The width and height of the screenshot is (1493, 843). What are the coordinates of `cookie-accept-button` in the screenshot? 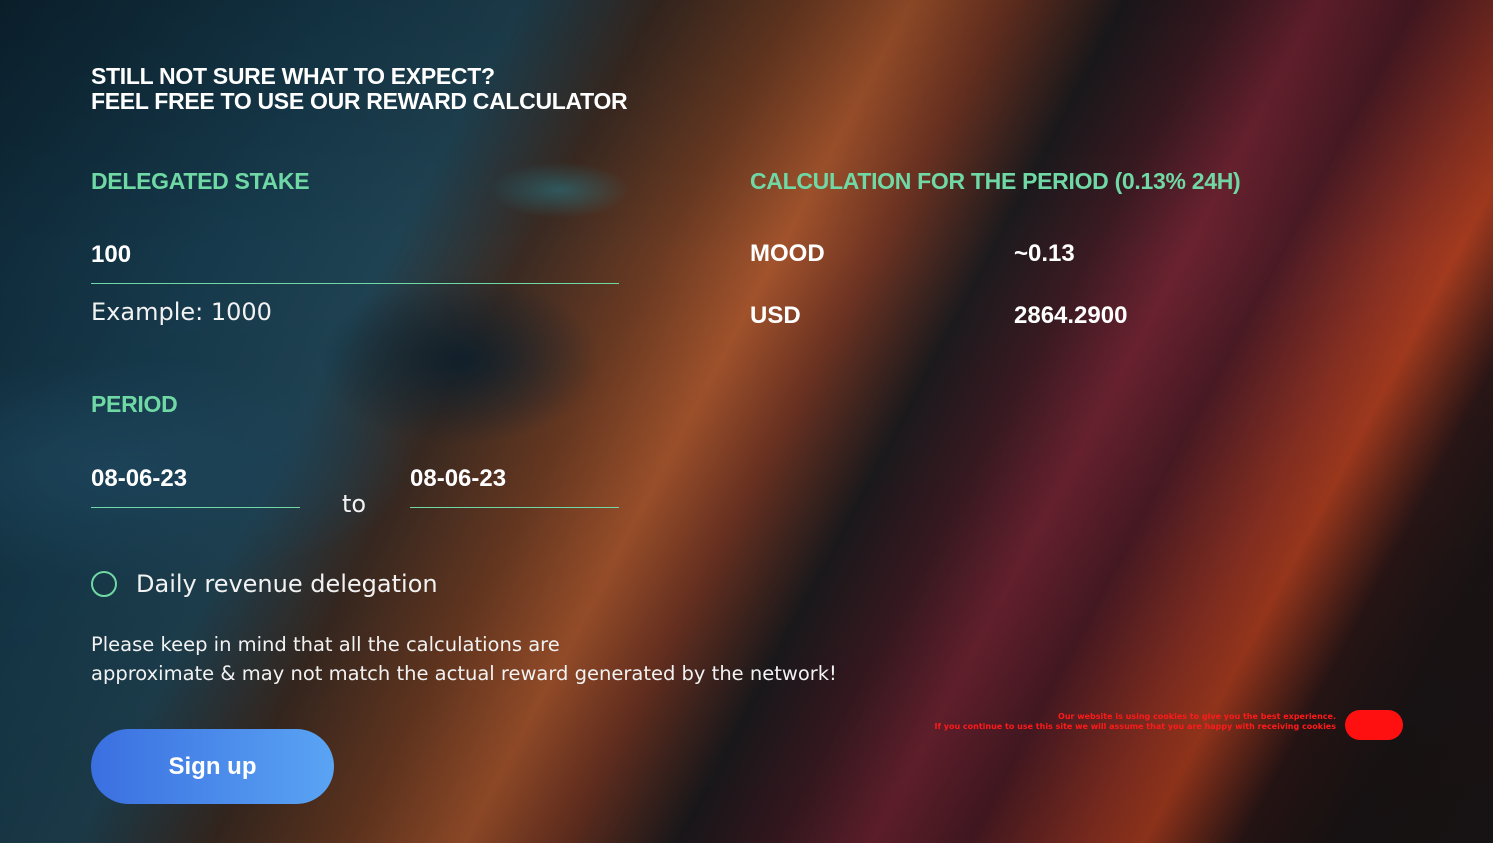 It's located at (1374, 725).